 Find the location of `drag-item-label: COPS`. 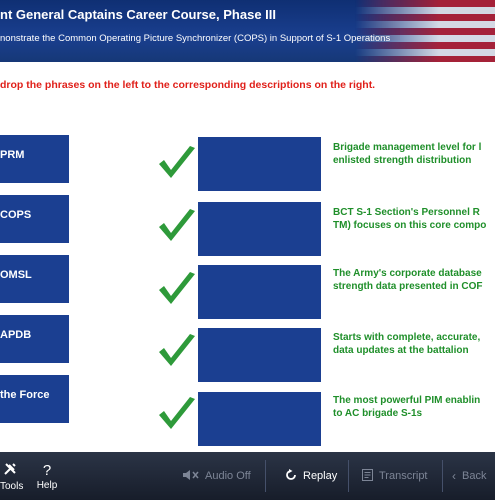

drag-item-label: COPS is located at coordinates (16, 215).